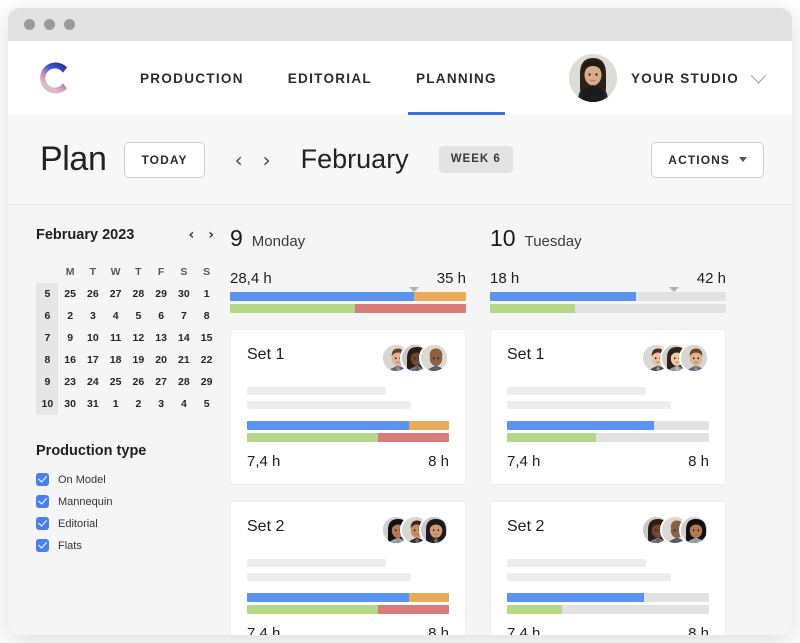  I want to click on maximize-dot, so click(69, 24).